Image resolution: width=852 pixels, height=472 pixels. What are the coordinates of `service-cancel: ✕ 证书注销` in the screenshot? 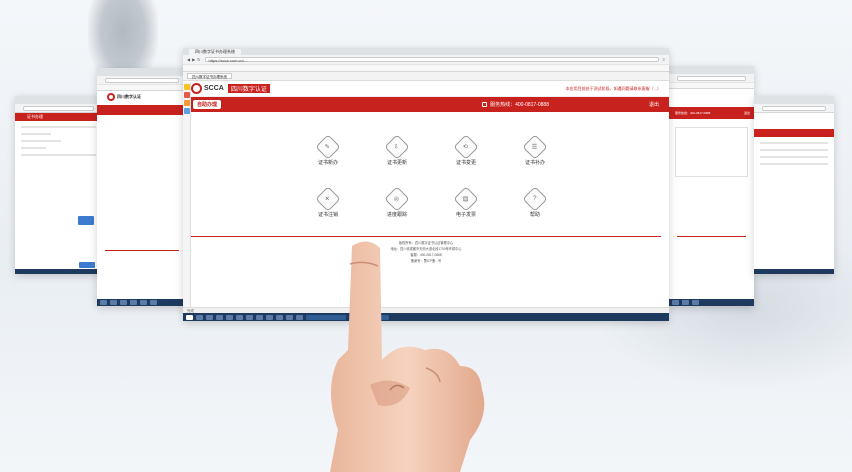 It's located at (328, 202).